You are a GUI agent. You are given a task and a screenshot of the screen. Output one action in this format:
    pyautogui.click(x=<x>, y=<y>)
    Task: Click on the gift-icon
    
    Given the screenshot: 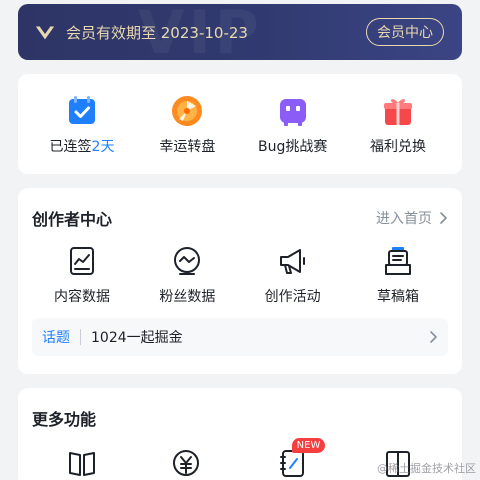 What is the action you would take?
    pyautogui.click(x=397, y=112)
    